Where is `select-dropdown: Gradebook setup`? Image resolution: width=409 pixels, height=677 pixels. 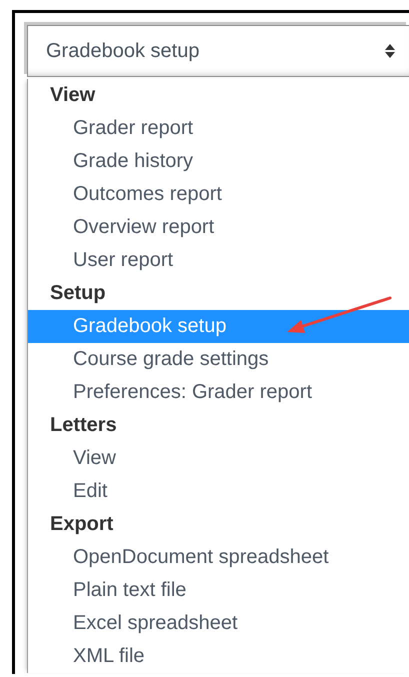 select-dropdown: Gradebook setup is located at coordinates (218, 51).